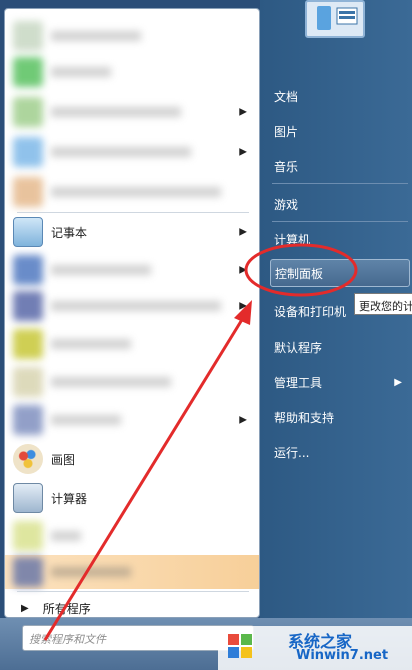 Image resolution: width=412 pixels, height=670 pixels. Describe the element at coordinates (292, 239) in the screenshot. I see `right-item-label: 计算机` at that location.